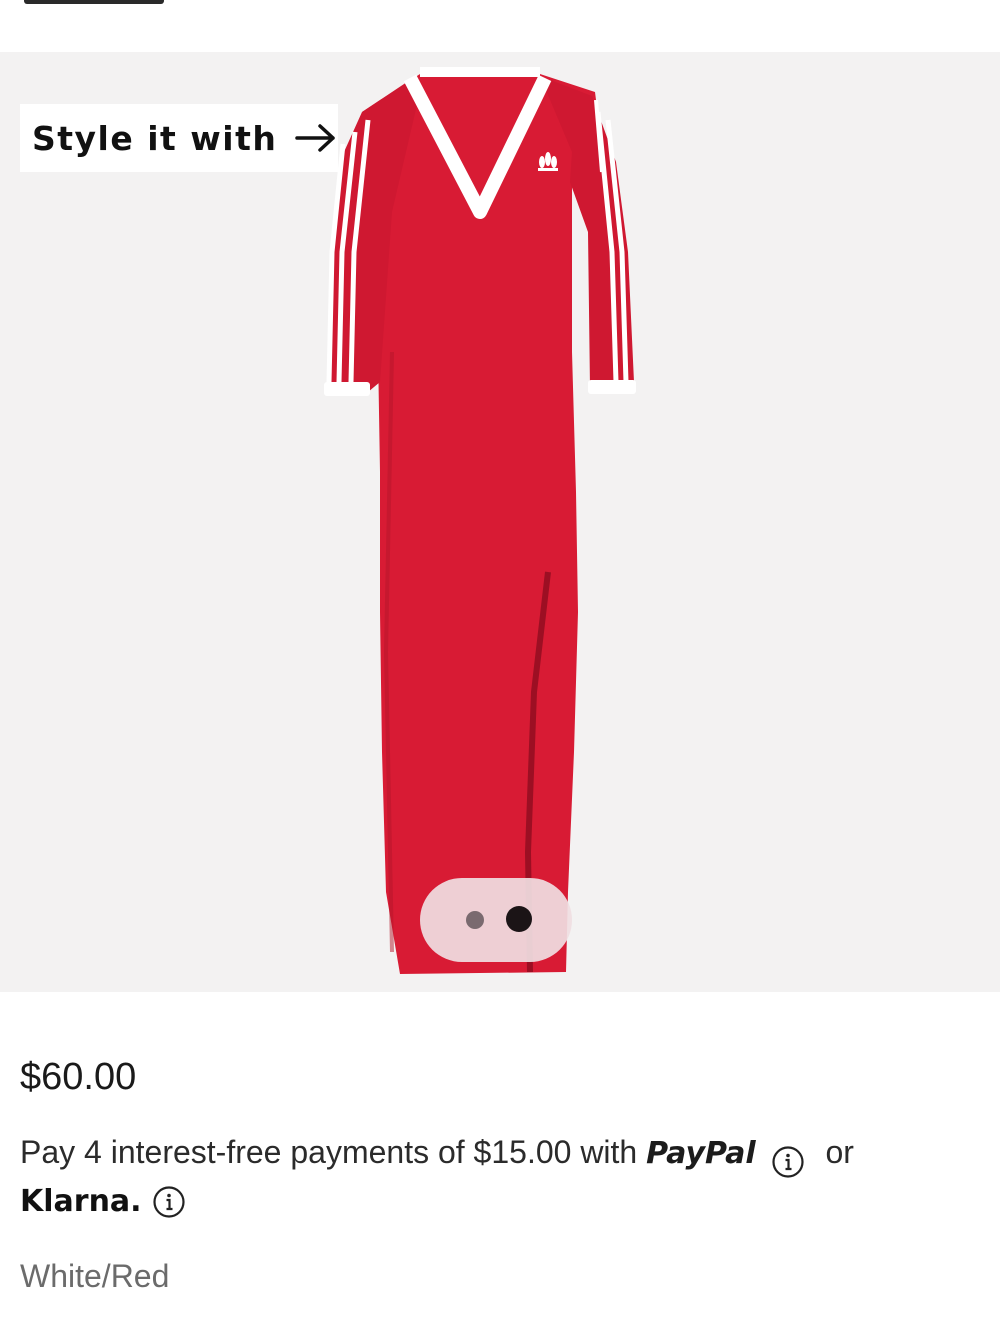 The width and height of the screenshot is (1000, 1333). What do you see at coordinates (78, 1077) in the screenshot?
I see `product-price: $60.00` at bounding box center [78, 1077].